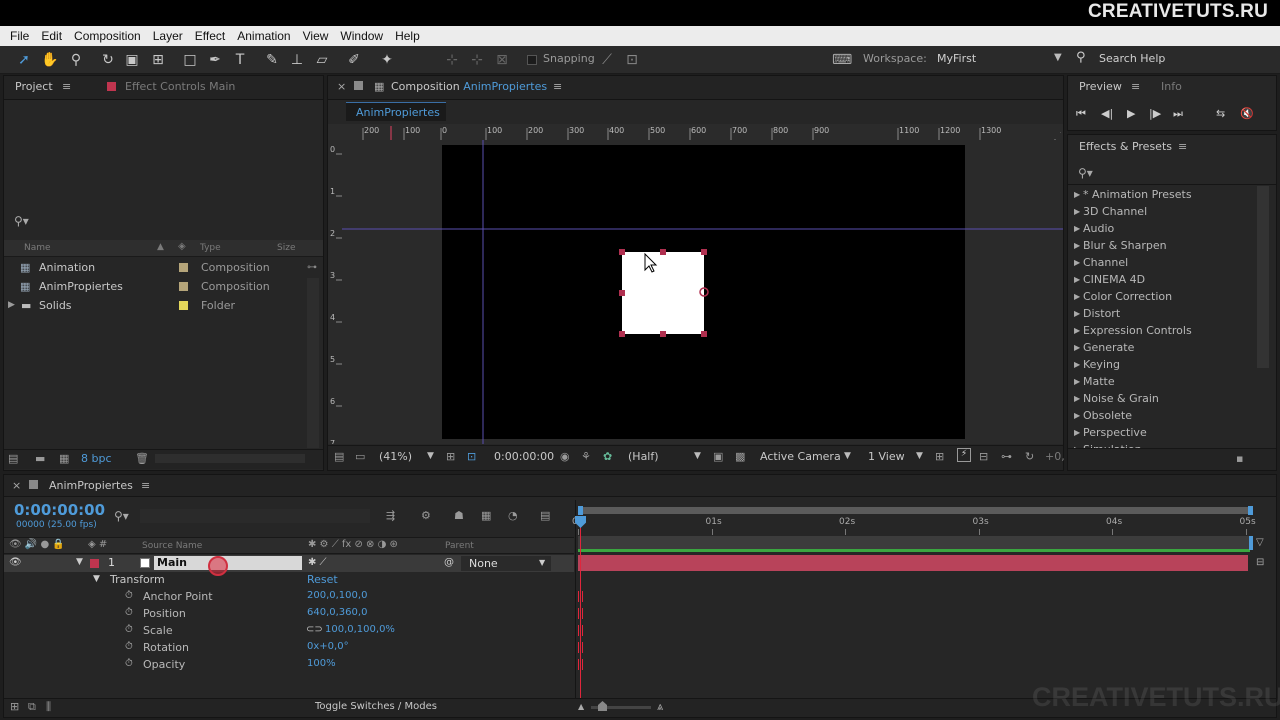 This screenshot has height=720, width=1280. I want to click on resolution-dropdown: (Half), so click(643, 456).